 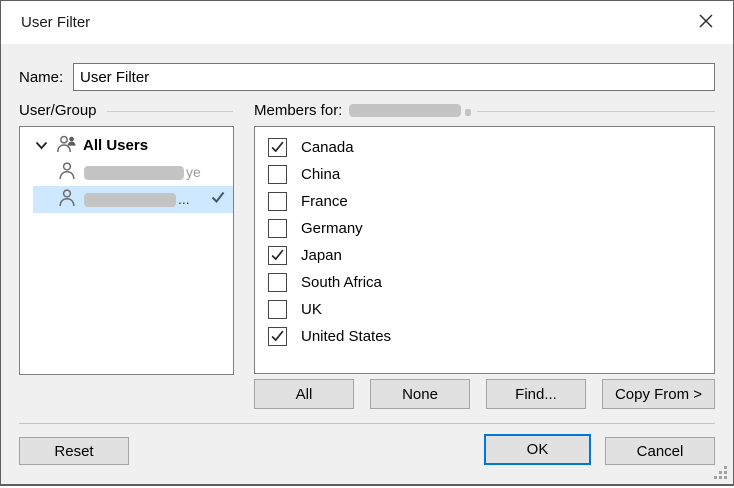 I want to click on name-input, so click(x=394, y=77).